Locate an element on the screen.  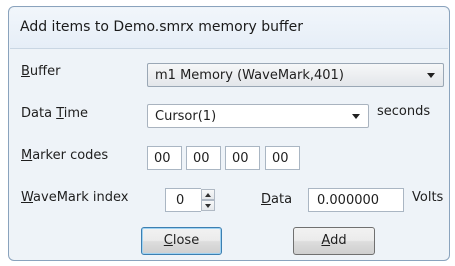
data-time-unit: seconds is located at coordinates (404, 111).